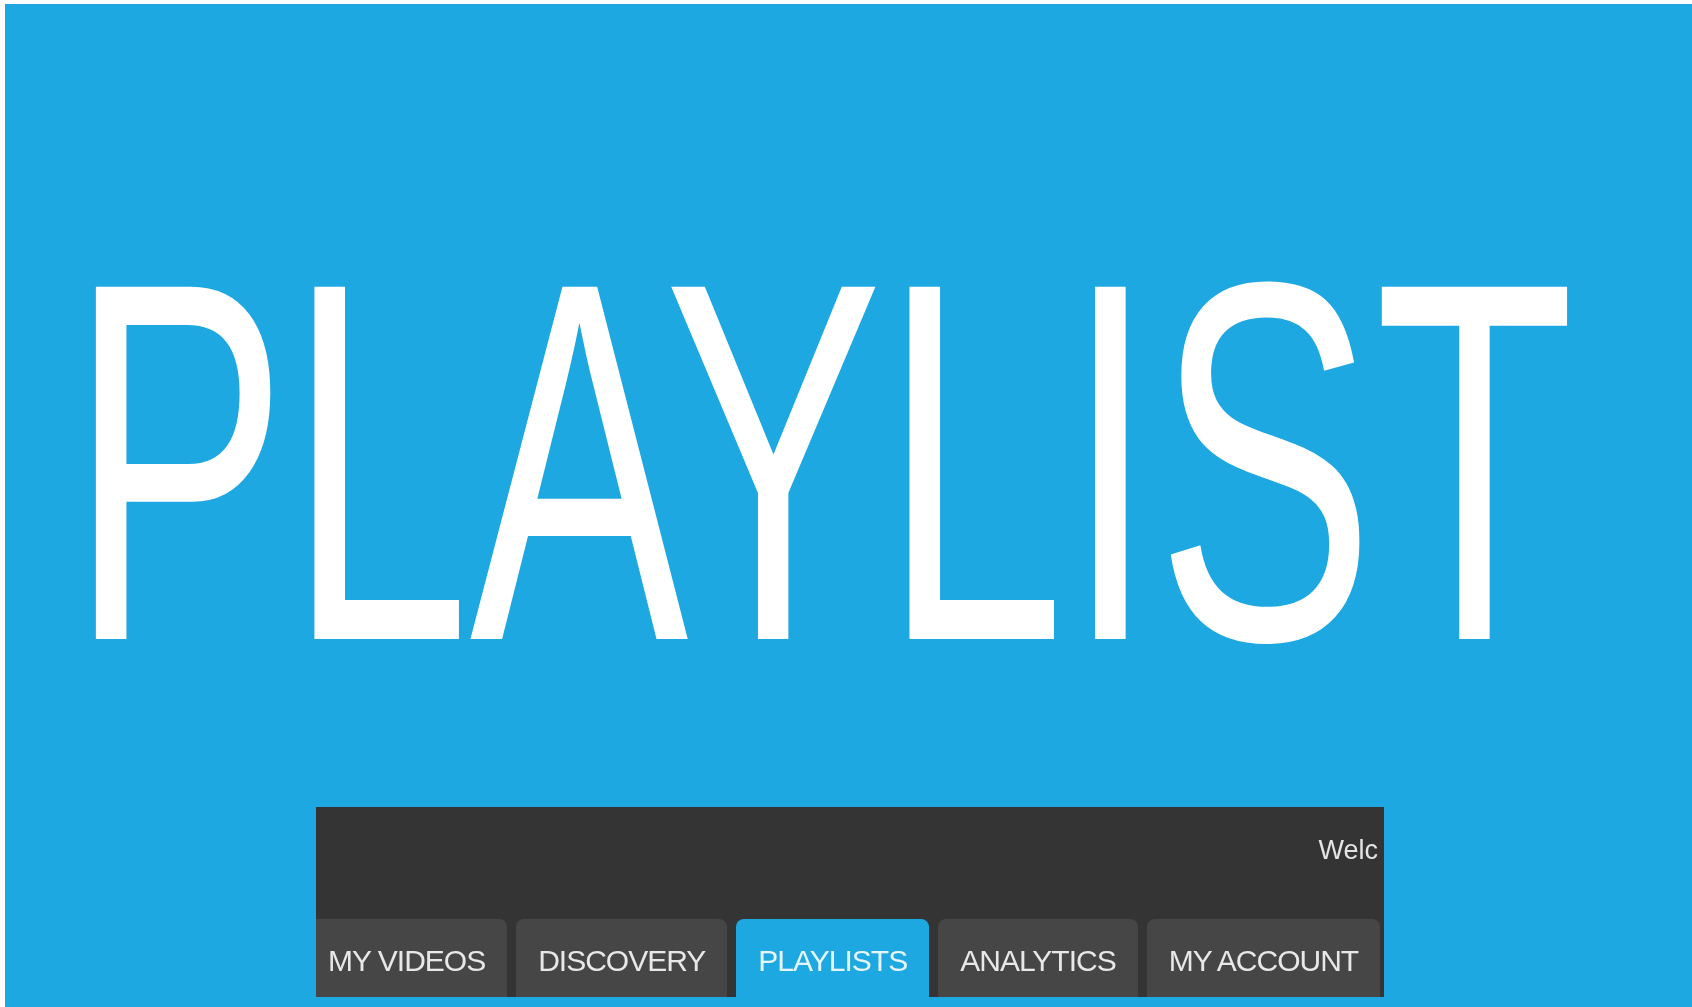  What do you see at coordinates (1263, 958) in the screenshot?
I see `nav-tab: MY ACCOUNT` at bounding box center [1263, 958].